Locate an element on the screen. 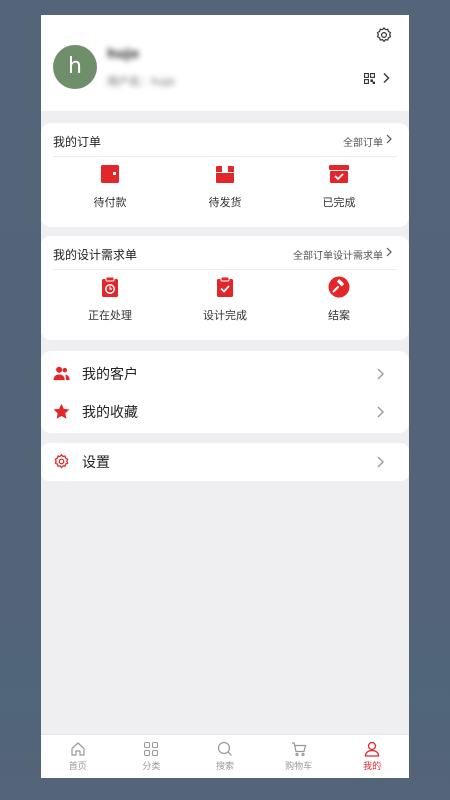 The height and width of the screenshot is (800, 450). box-icon is located at coordinates (225, 174).